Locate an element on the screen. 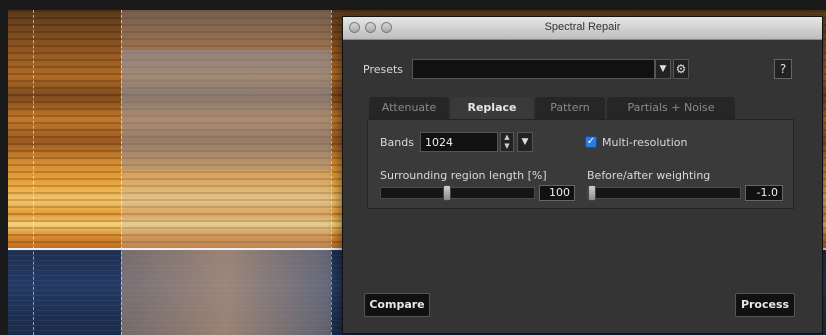  help-button: ? is located at coordinates (783, 69).